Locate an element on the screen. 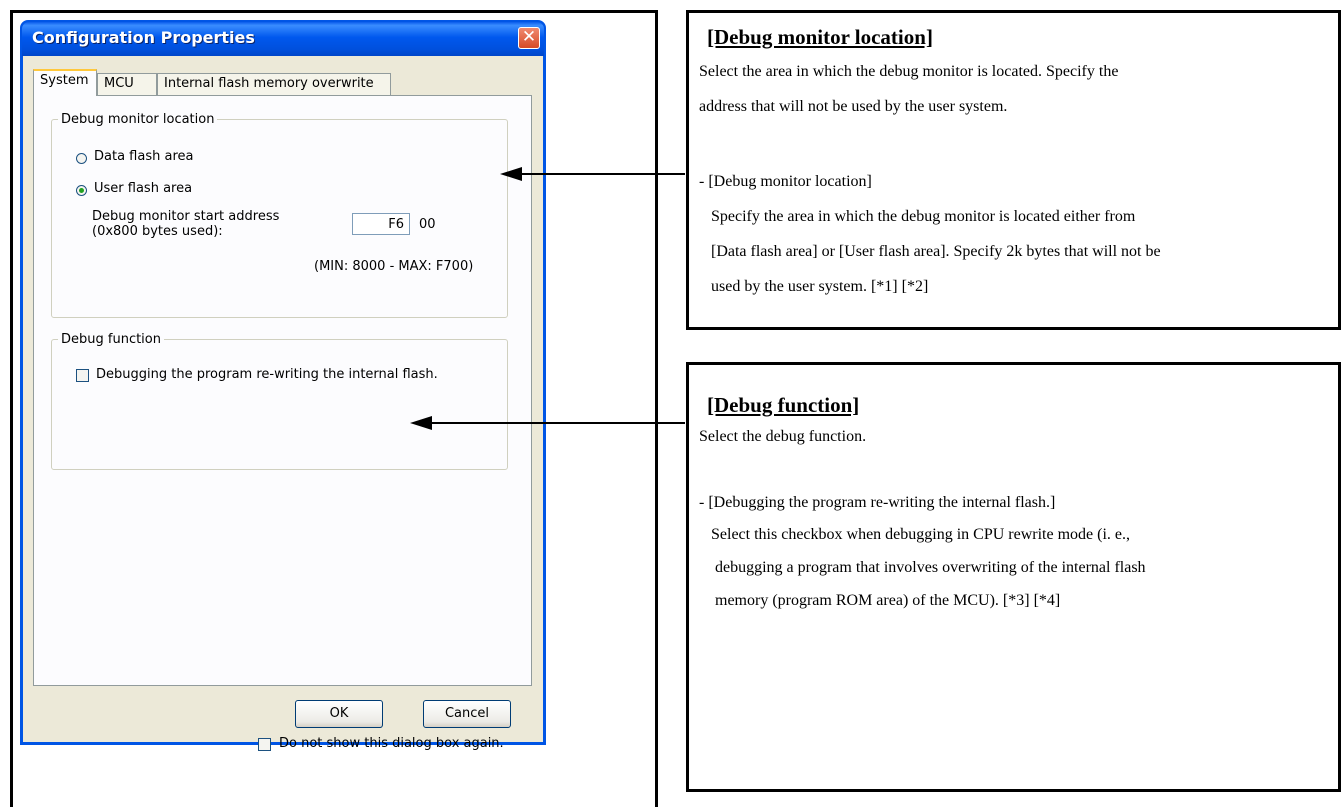 This screenshot has width=1341, height=807. dont-show-again-checkbox is located at coordinates (264, 744).